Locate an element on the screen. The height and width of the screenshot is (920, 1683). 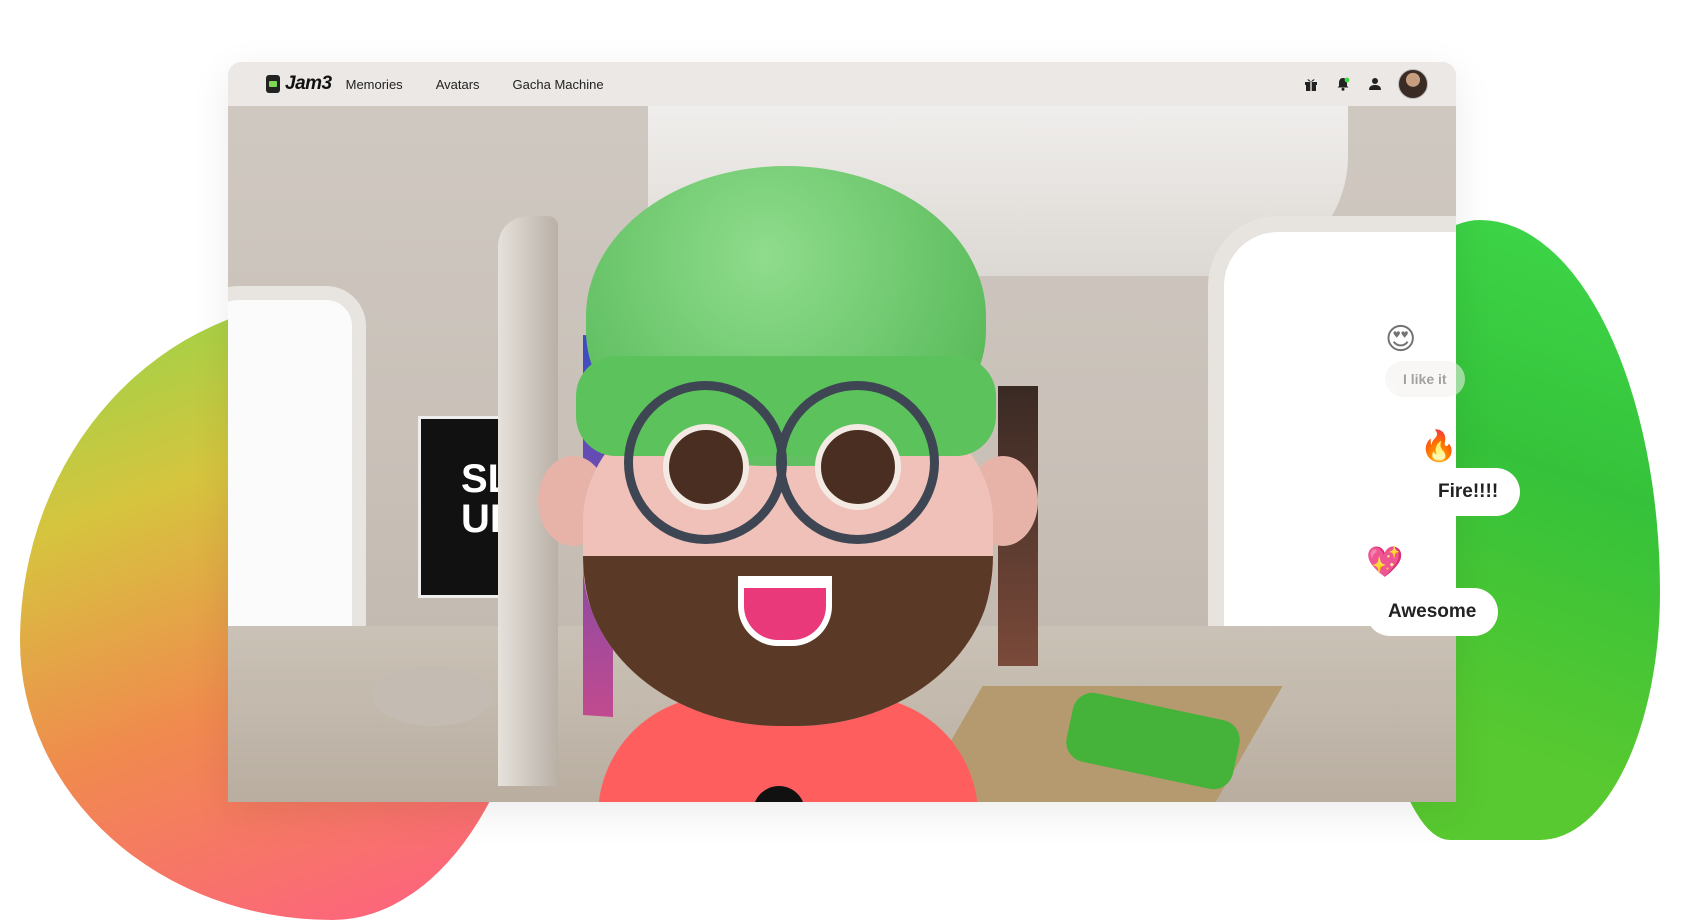
reaction-bubble: Fire!!!! is located at coordinates (1468, 492).